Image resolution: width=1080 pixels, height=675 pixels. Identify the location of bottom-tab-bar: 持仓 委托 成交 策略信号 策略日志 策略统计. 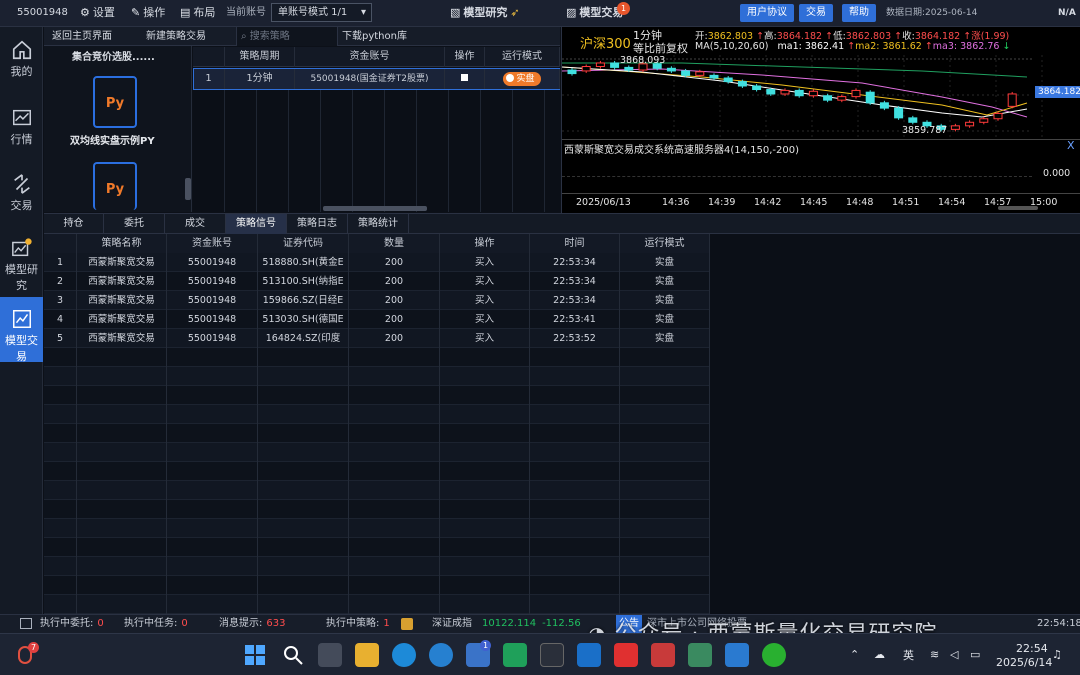
(562, 223).